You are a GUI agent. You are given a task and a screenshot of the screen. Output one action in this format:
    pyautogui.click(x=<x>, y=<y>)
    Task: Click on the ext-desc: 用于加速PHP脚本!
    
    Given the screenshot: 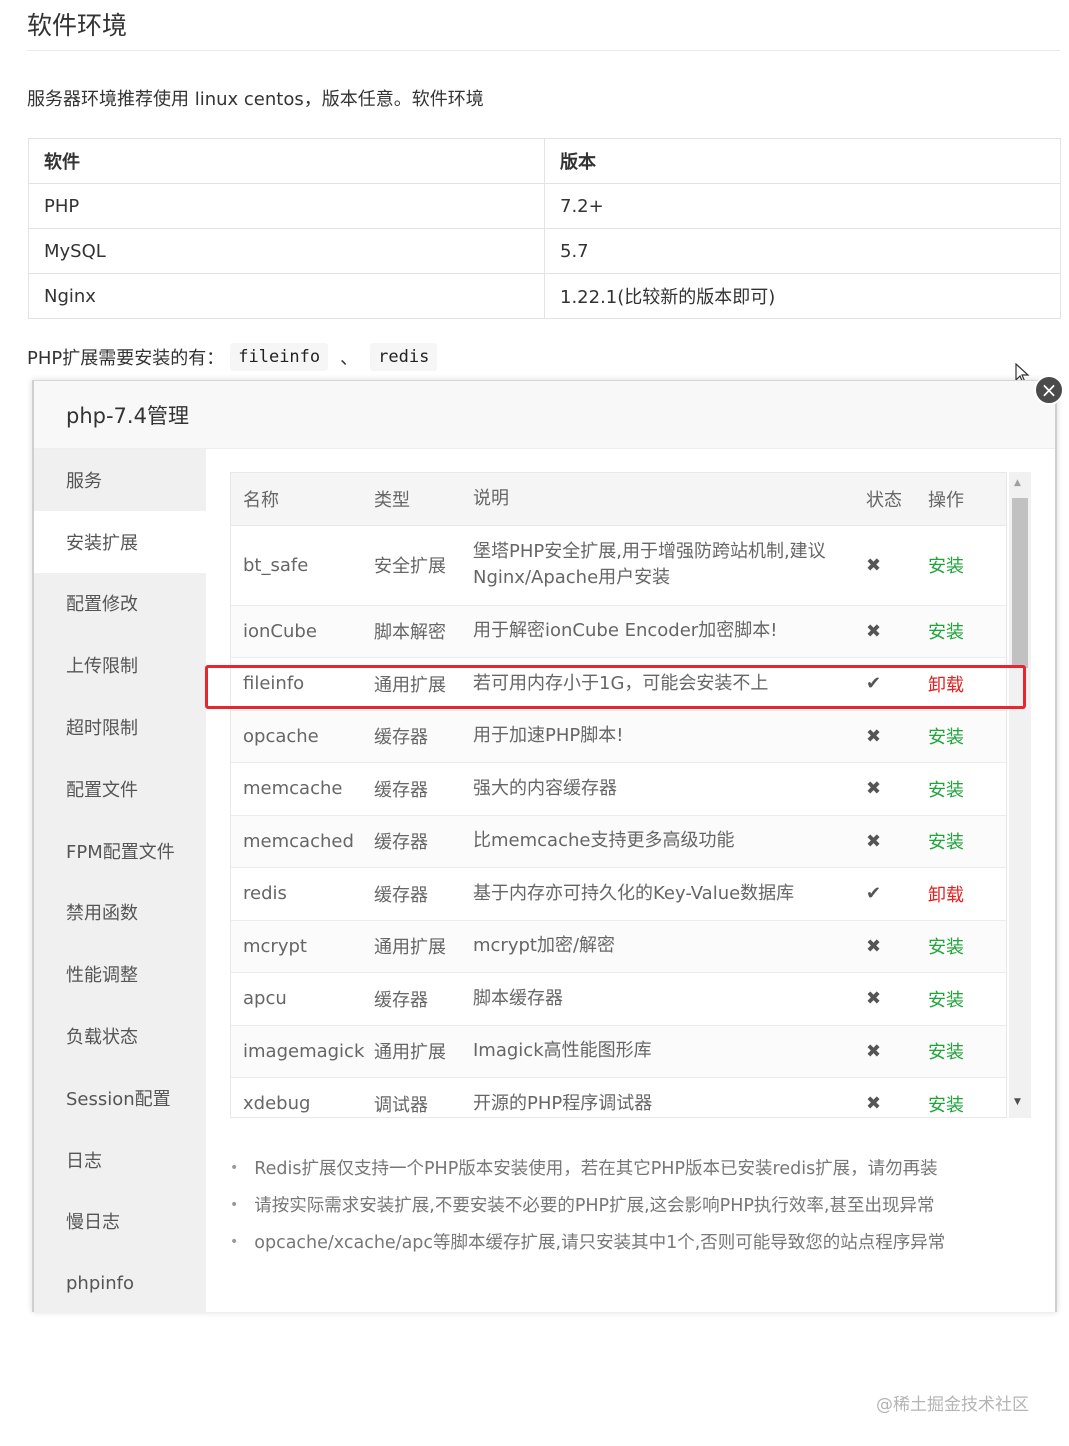 What is the action you would take?
    pyautogui.click(x=669, y=736)
    